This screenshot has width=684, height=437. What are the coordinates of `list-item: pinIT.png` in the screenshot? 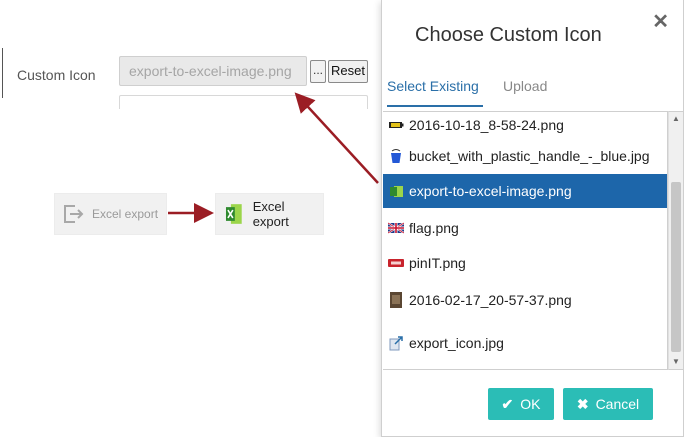 It's located at (525, 263).